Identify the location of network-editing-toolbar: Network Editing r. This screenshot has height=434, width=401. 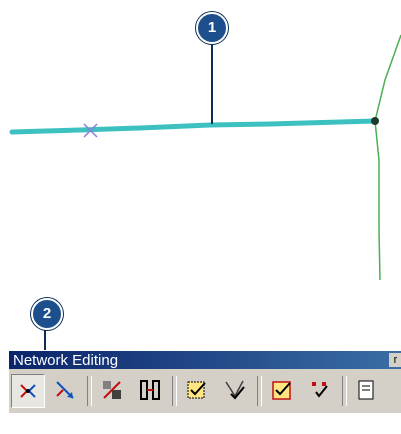
(204, 381).